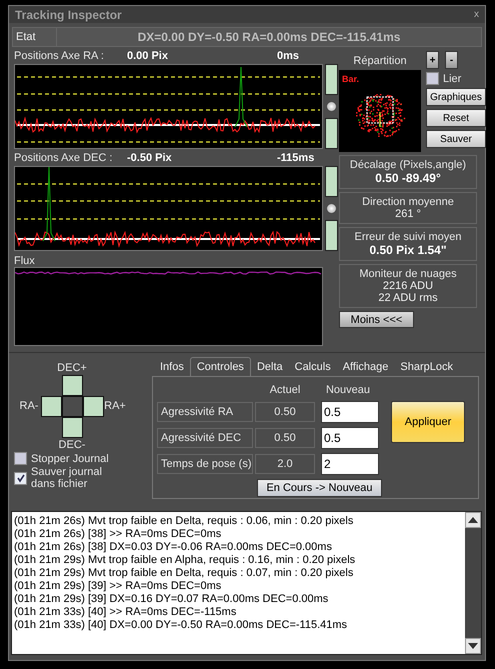  Describe the element at coordinates (205, 464) in the screenshot. I see `setting-label: Temps de pose (s)` at that location.